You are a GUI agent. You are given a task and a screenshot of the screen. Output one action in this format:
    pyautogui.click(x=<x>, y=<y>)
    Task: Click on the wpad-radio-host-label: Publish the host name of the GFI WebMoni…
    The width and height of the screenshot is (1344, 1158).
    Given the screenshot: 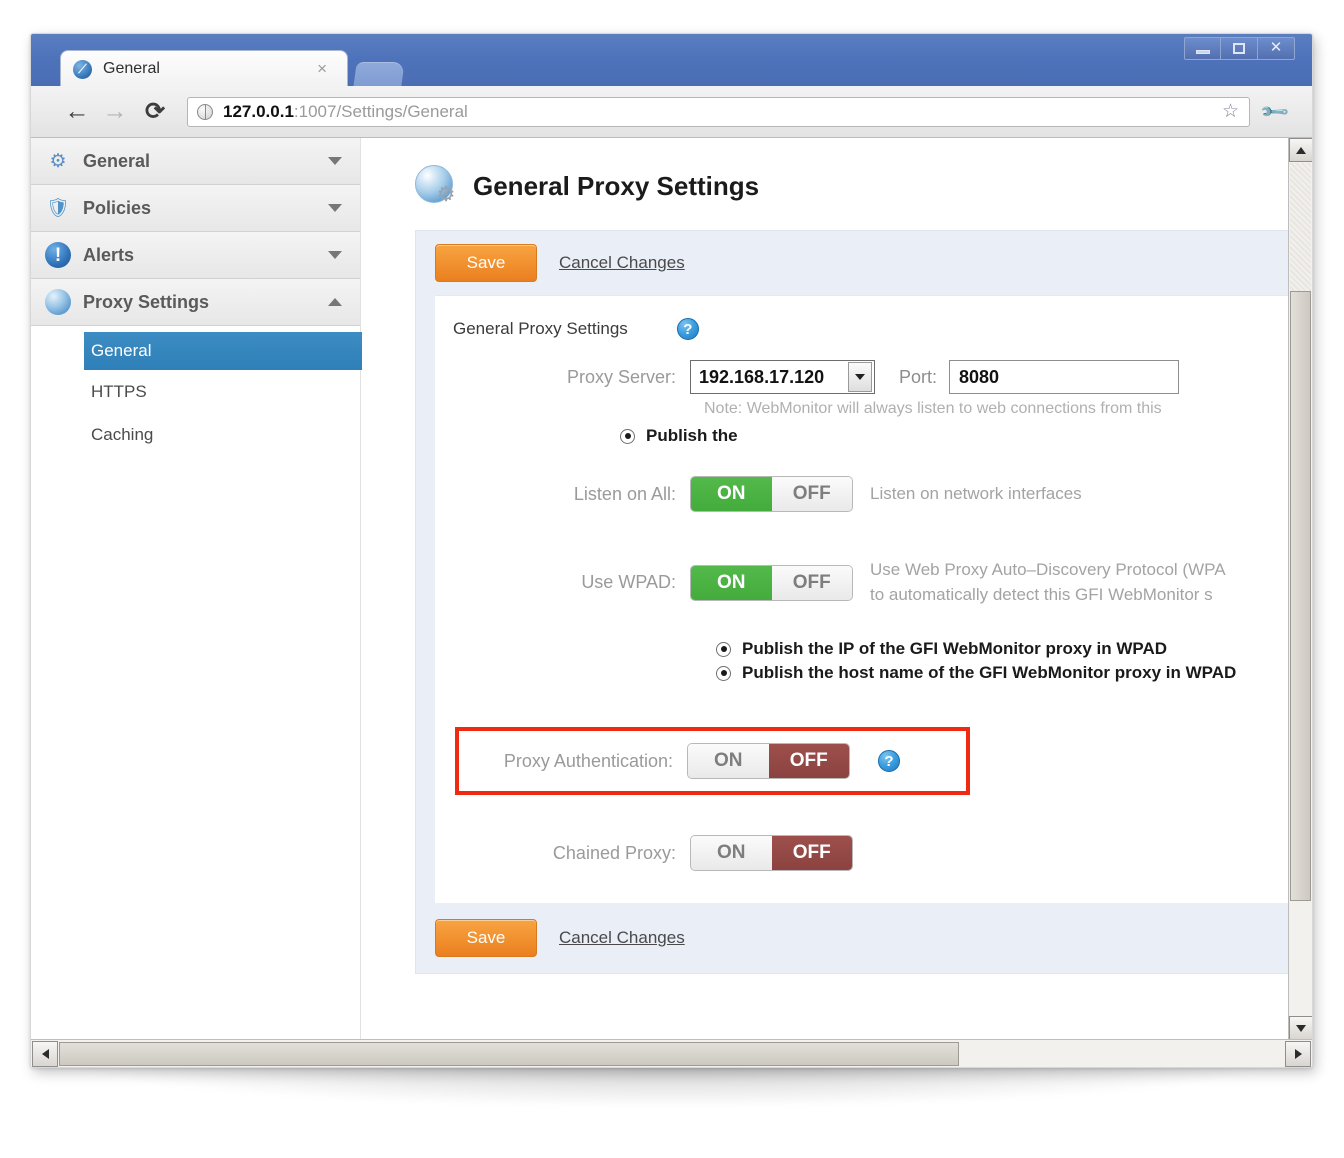 What is the action you would take?
    pyautogui.click(x=989, y=673)
    